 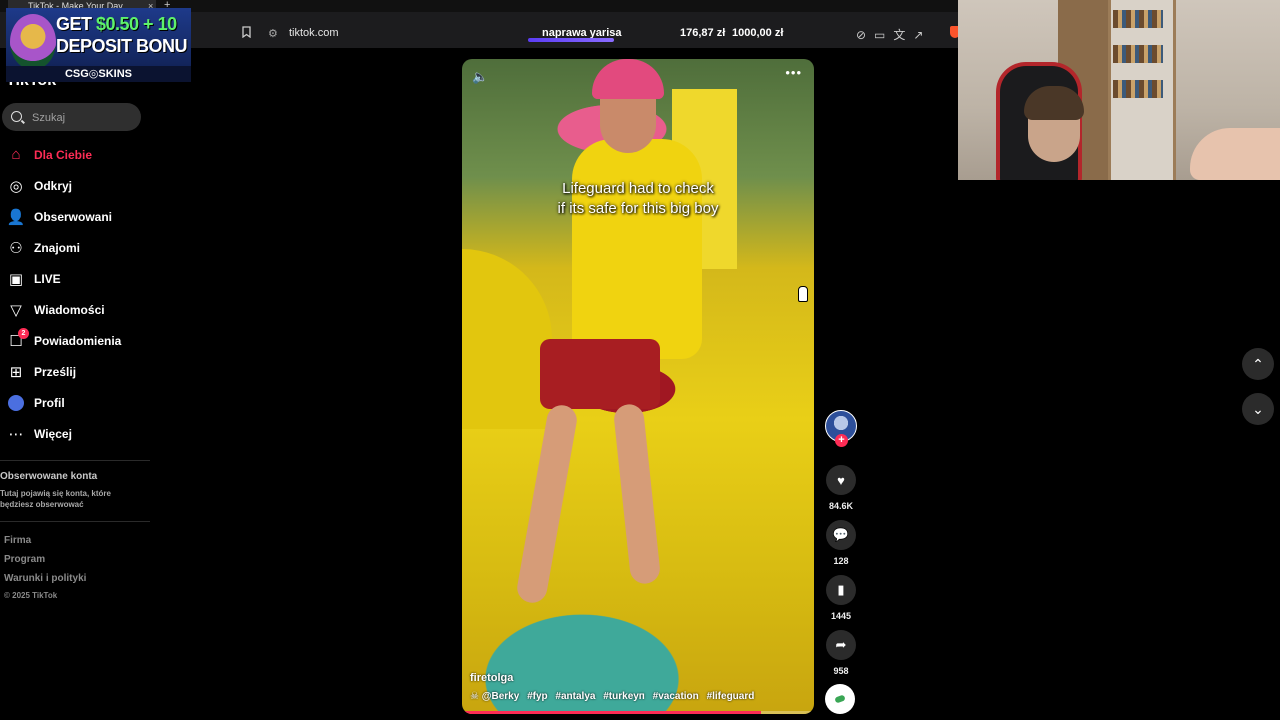 I want to click on sidebar-item-following: 👤 Obserwowani, so click(x=75, y=216).